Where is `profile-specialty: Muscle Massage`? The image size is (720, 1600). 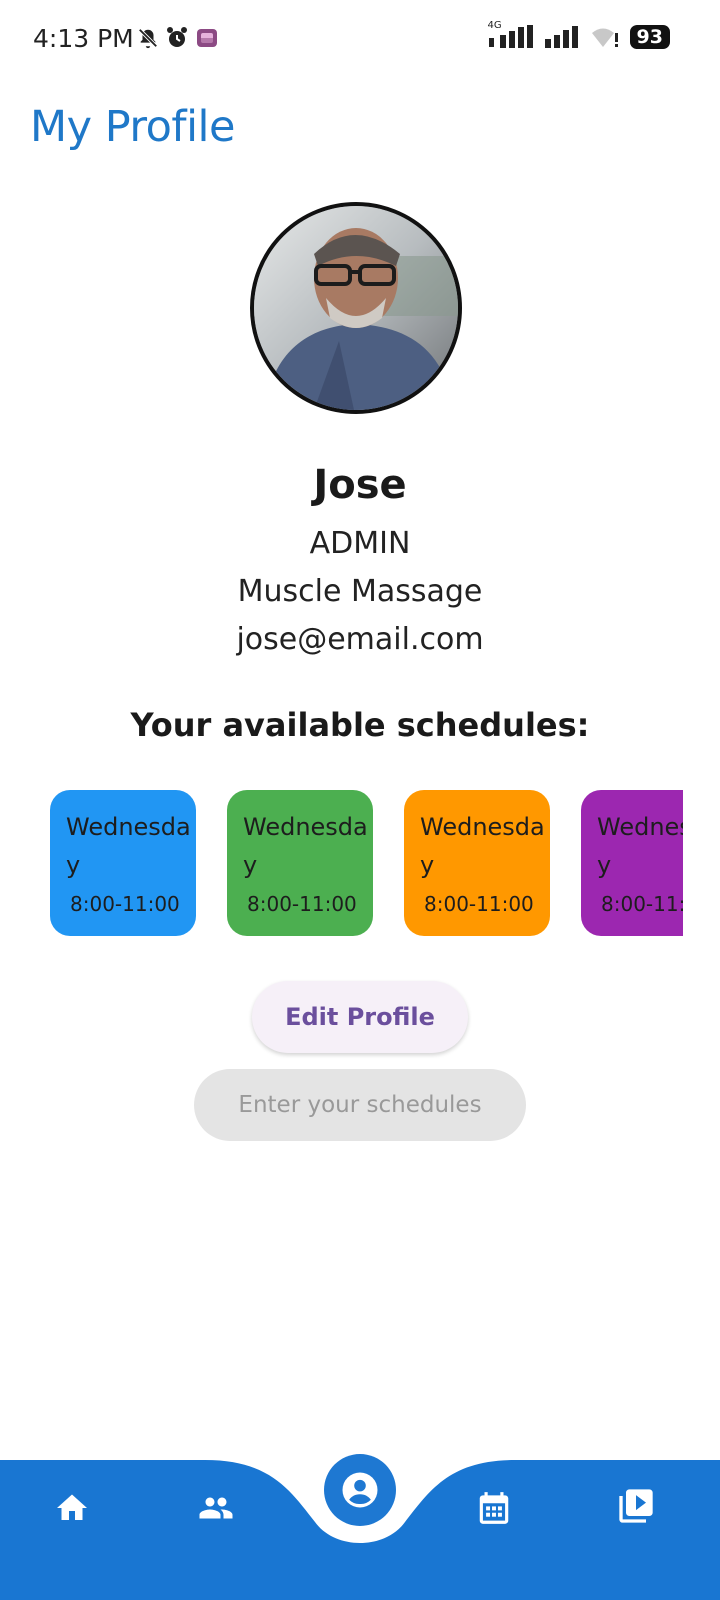 profile-specialty: Muscle Massage is located at coordinates (360, 591).